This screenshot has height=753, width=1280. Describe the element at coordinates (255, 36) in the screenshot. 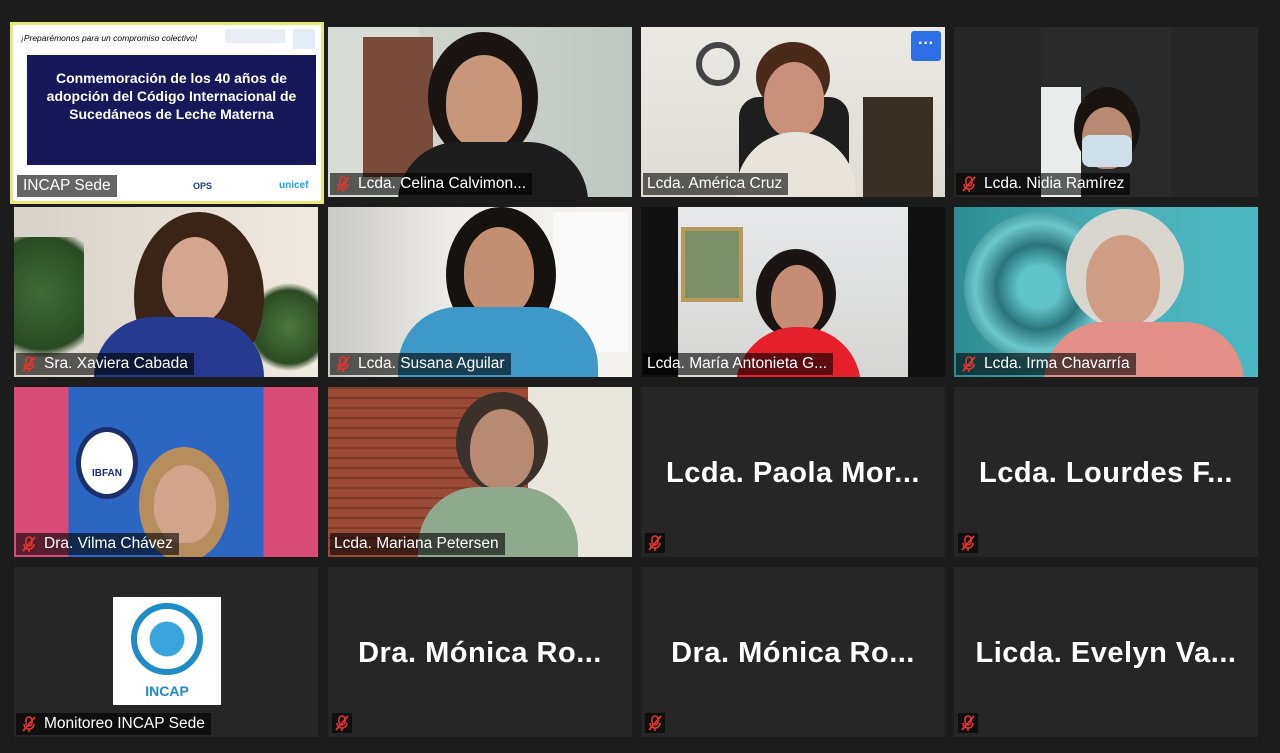

I see `guatemala-logo` at that location.